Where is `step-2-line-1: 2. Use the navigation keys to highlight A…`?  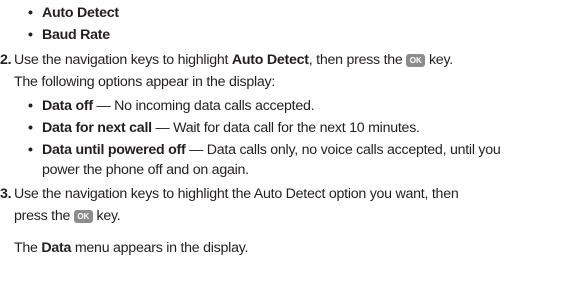
step-2-line-1: 2. Use the navigation keys to highlight A… is located at coordinates (226, 60).